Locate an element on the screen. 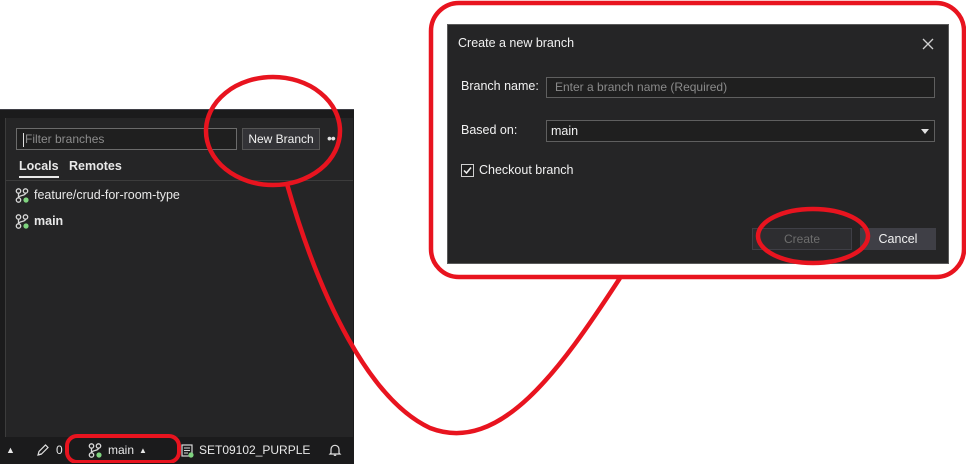  filter-branches-input: Filter branches is located at coordinates (126, 139).